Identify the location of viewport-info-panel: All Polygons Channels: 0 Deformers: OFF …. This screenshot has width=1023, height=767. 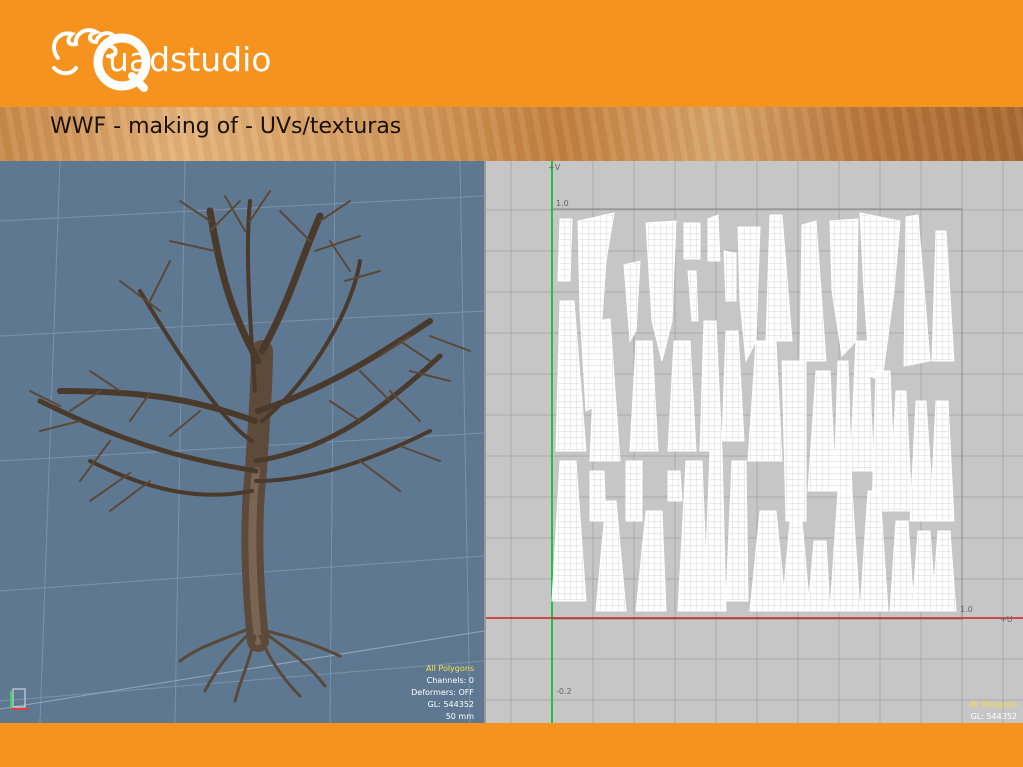
(442, 693).